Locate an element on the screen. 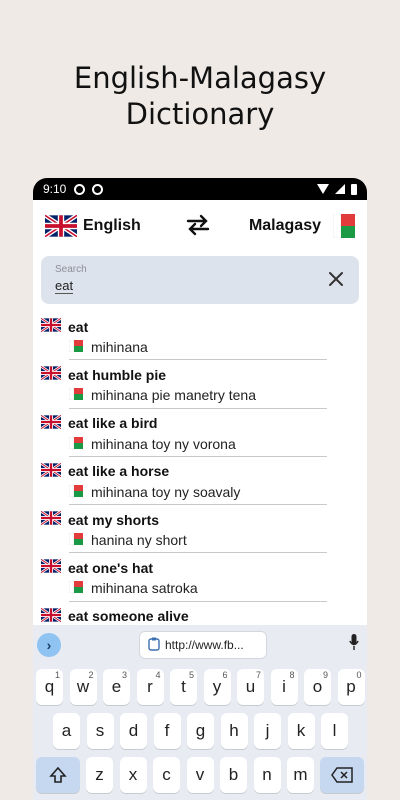 This screenshot has width=400, height=800. key-label: r is located at coordinates (150, 686).